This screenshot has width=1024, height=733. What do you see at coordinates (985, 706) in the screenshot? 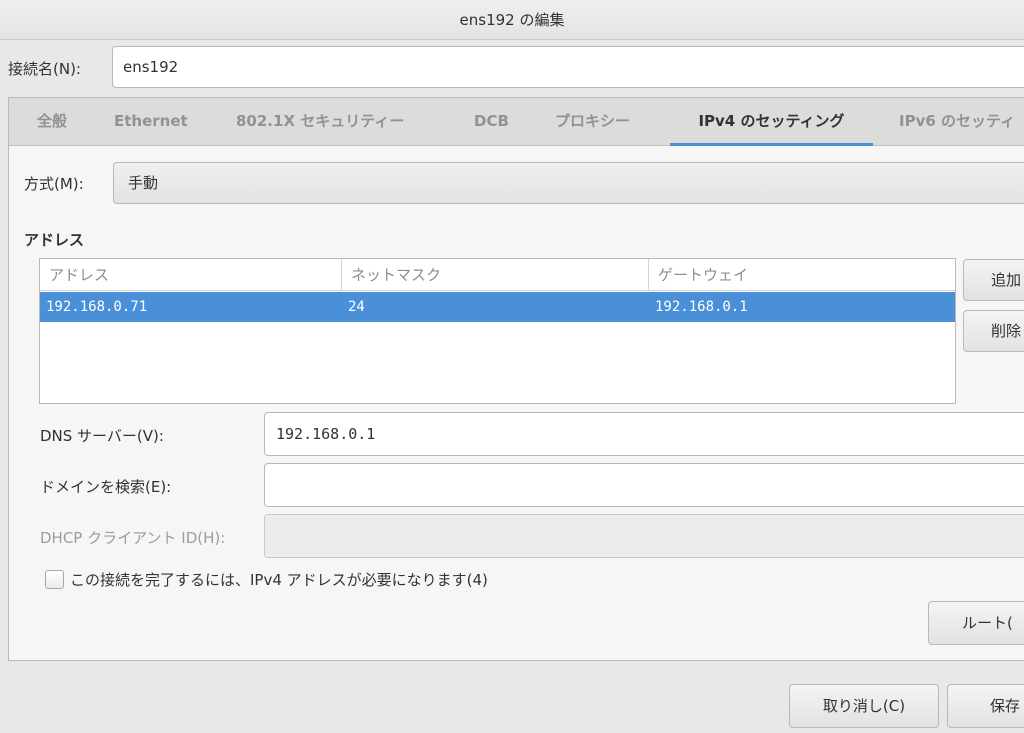
I see `save-button: 保存` at bounding box center [985, 706].